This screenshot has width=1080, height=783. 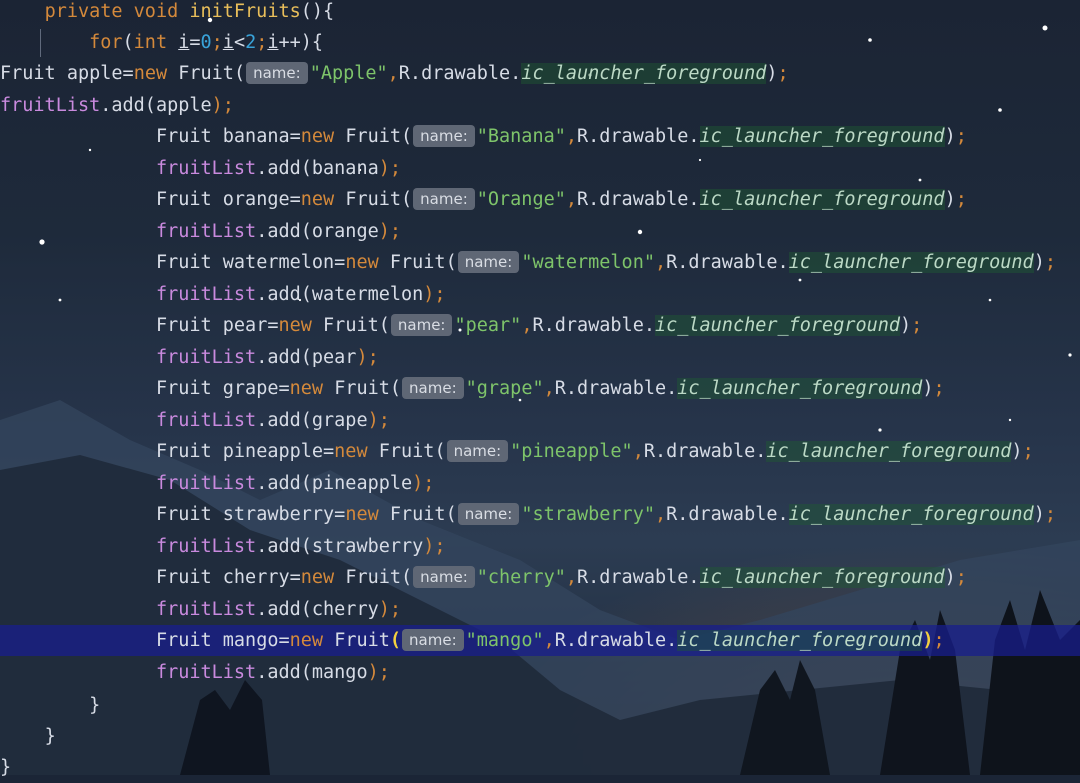 What do you see at coordinates (317, 11) in the screenshot?
I see `method-params: (){` at bounding box center [317, 11].